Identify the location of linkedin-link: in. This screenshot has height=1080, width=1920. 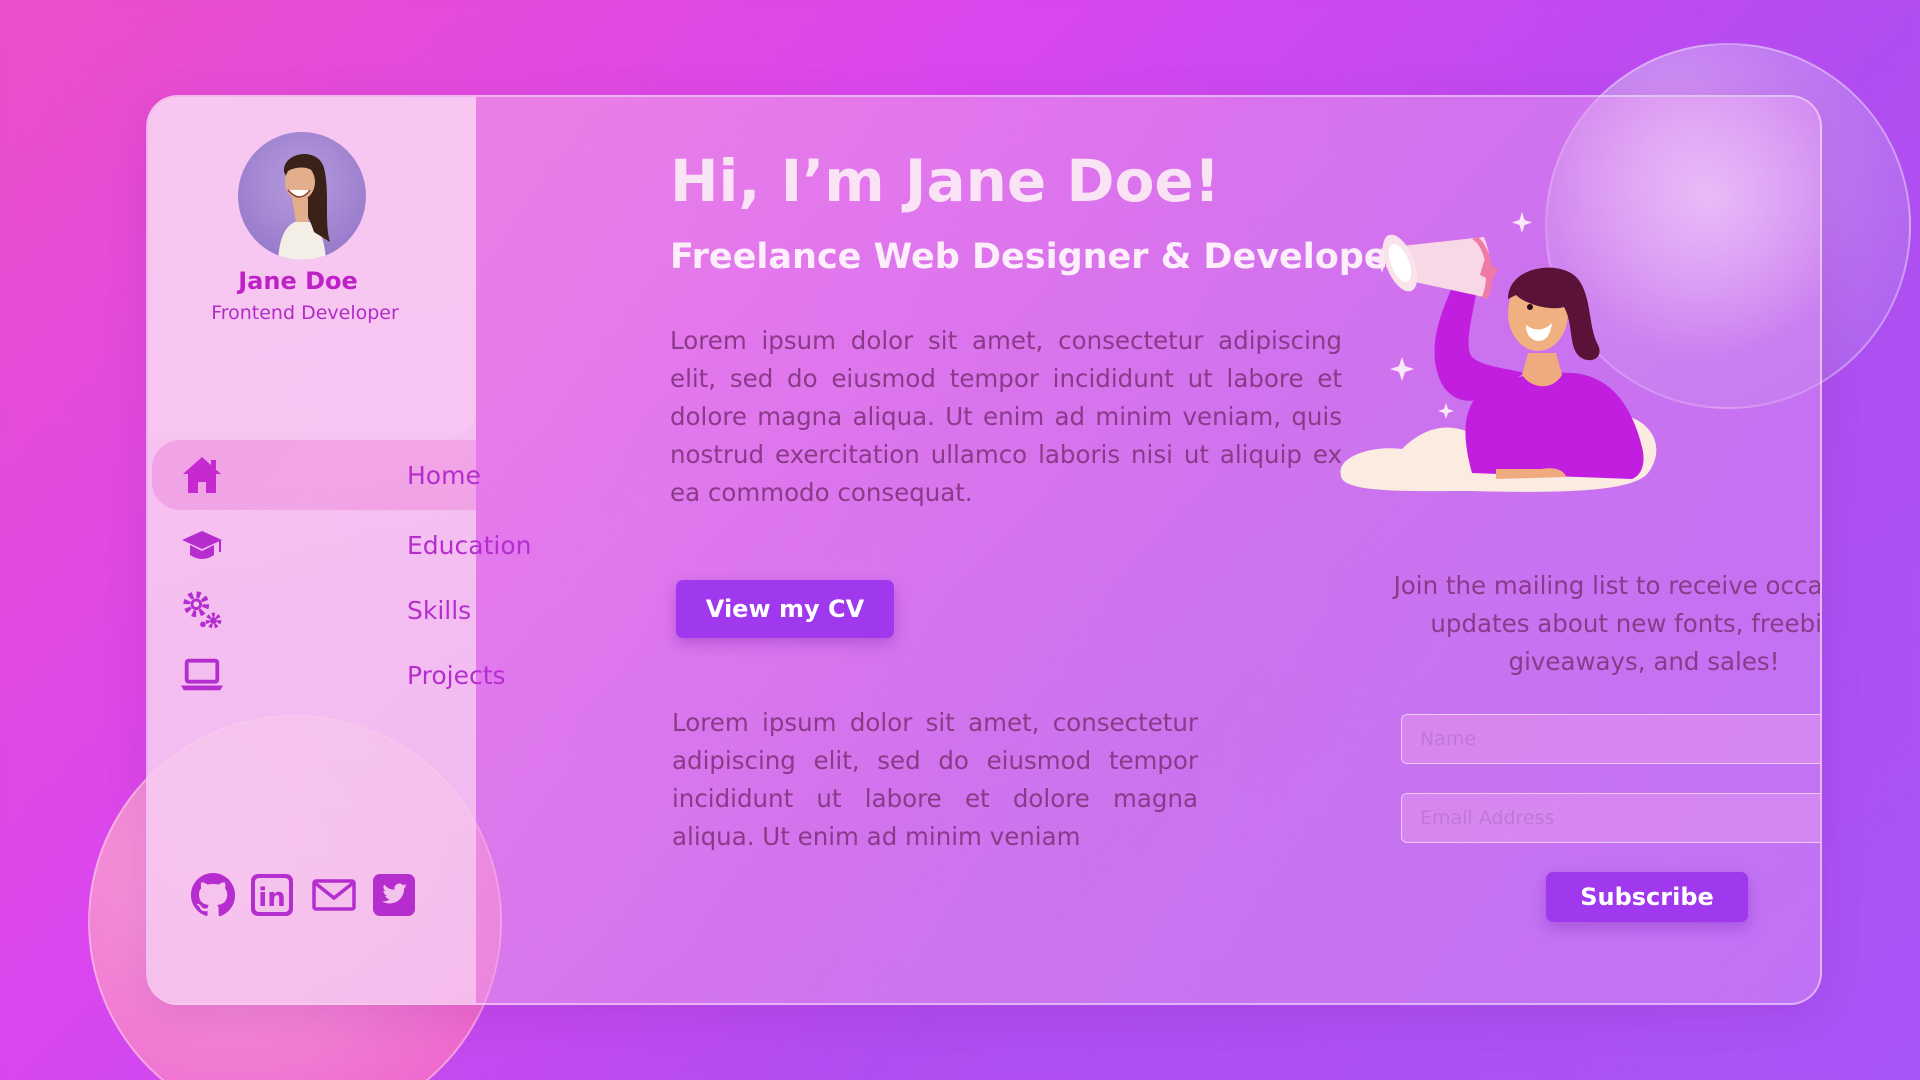
(272, 895).